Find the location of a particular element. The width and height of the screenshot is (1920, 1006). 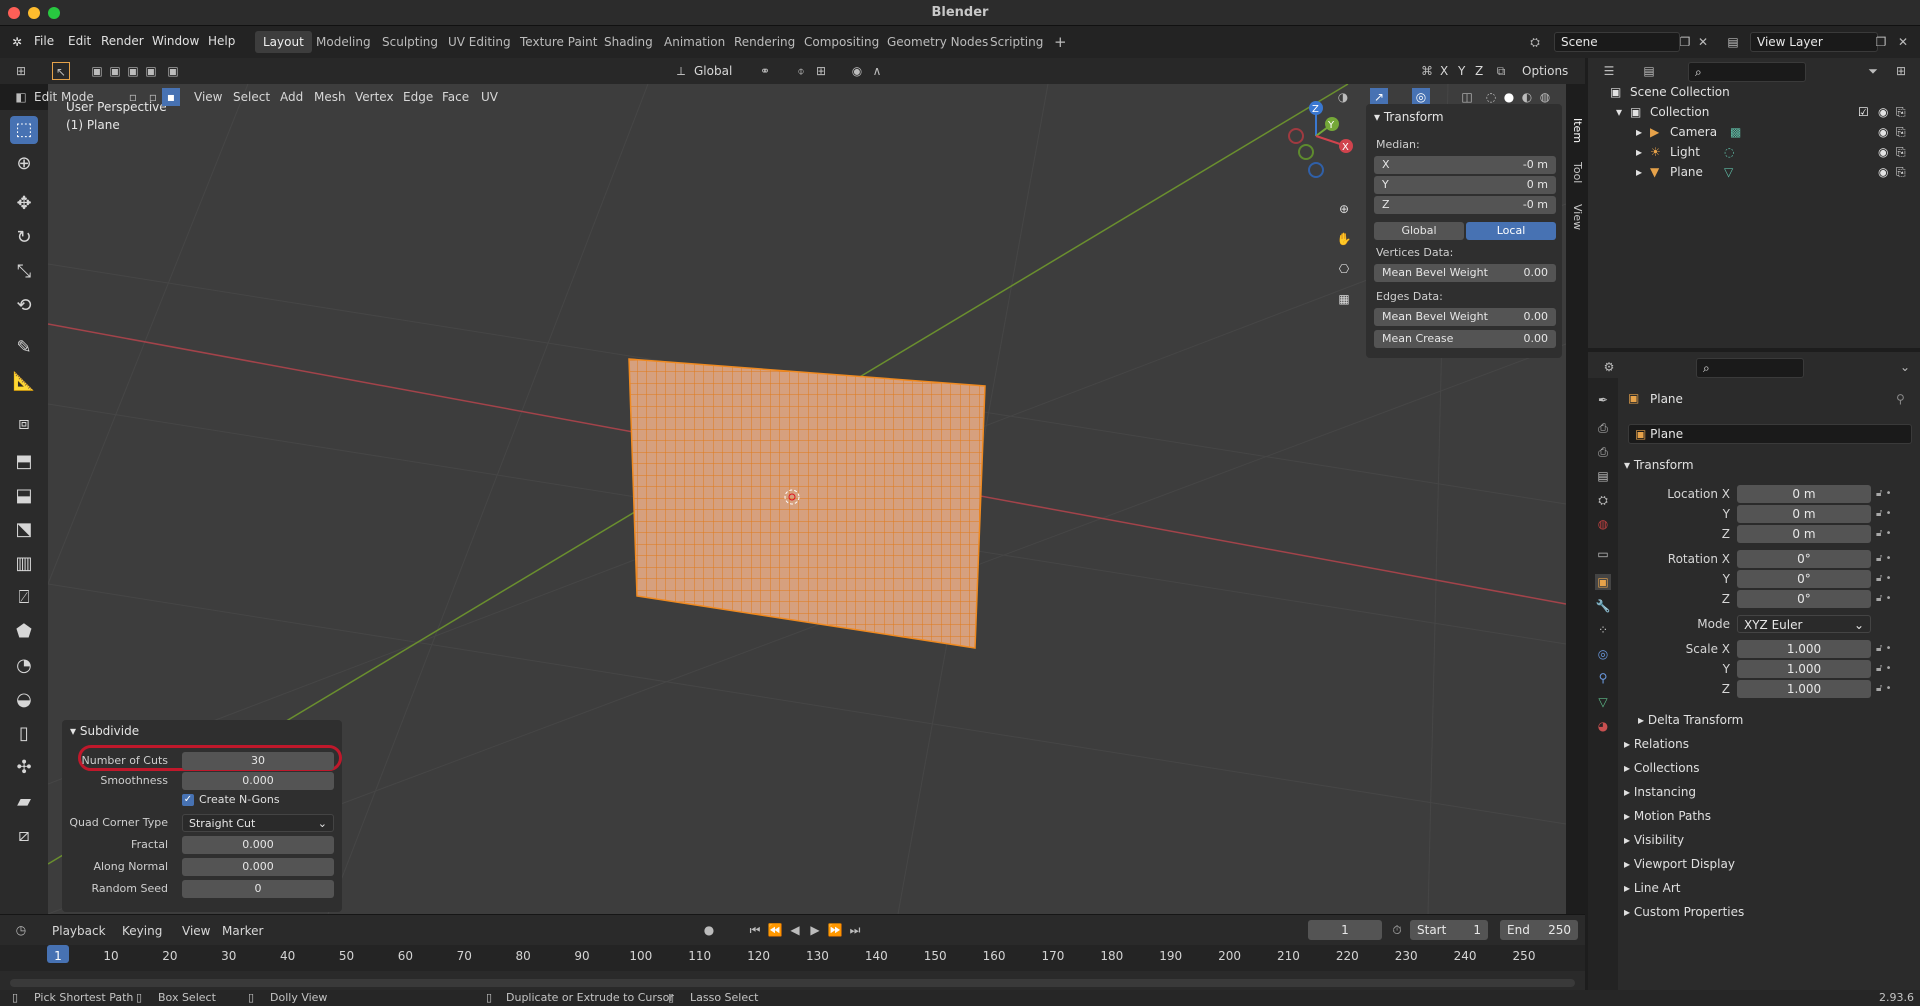

rotation-z-field: 0° is located at coordinates (1804, 599).